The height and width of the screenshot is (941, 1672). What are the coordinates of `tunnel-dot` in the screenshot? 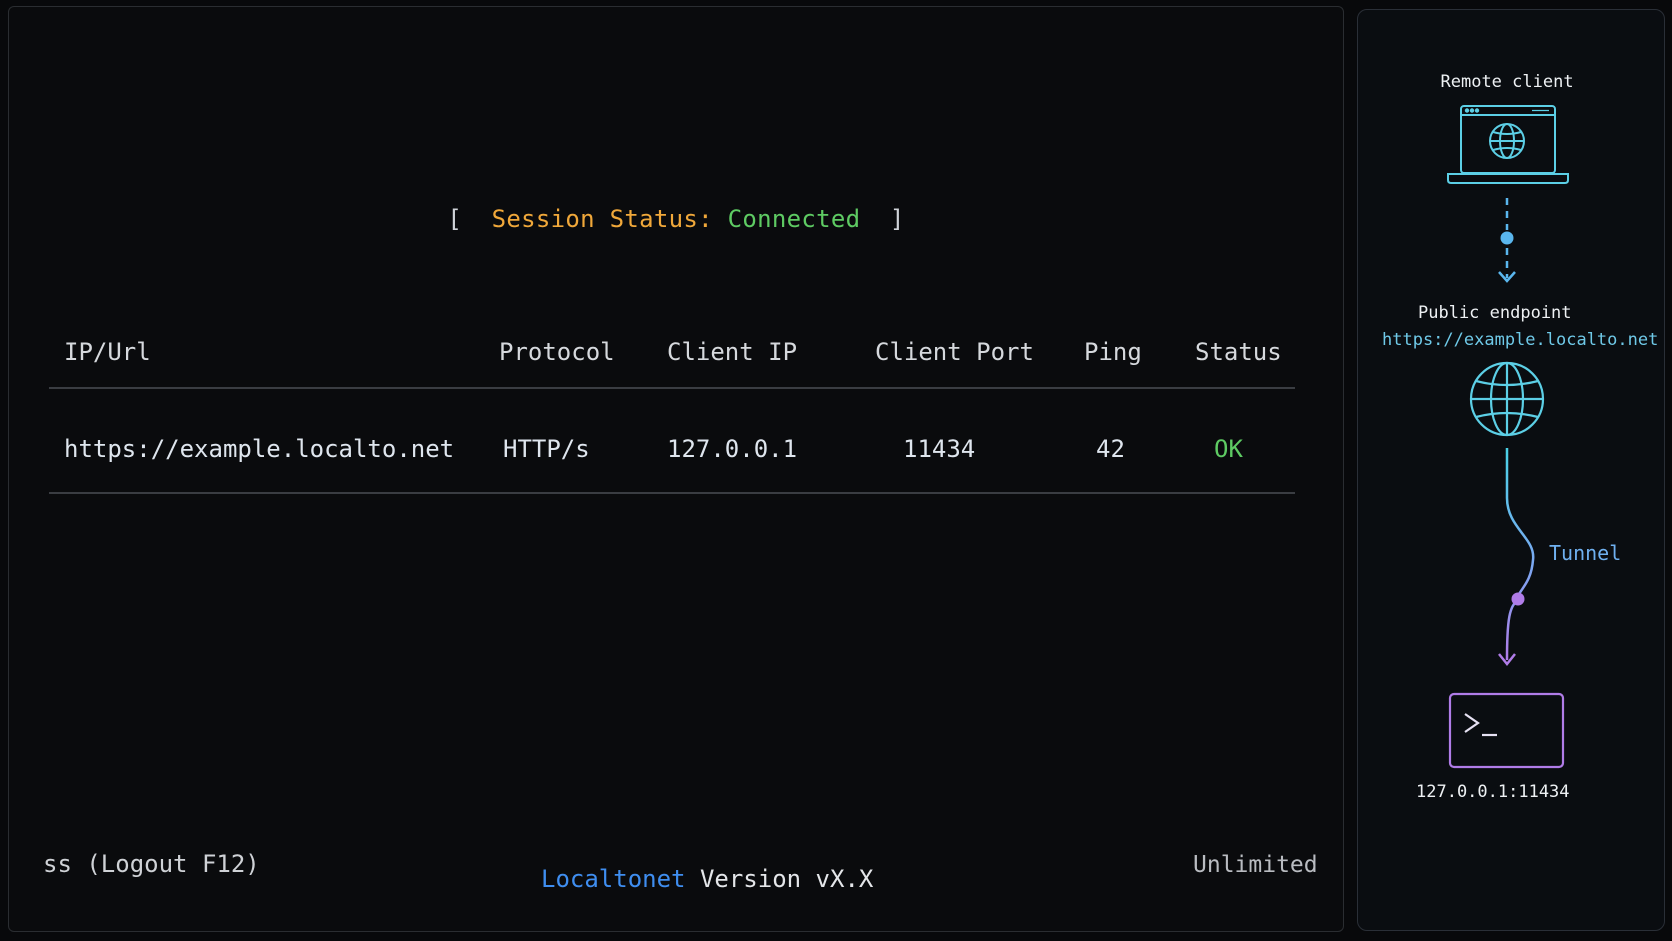 It's located at (1518, 599).